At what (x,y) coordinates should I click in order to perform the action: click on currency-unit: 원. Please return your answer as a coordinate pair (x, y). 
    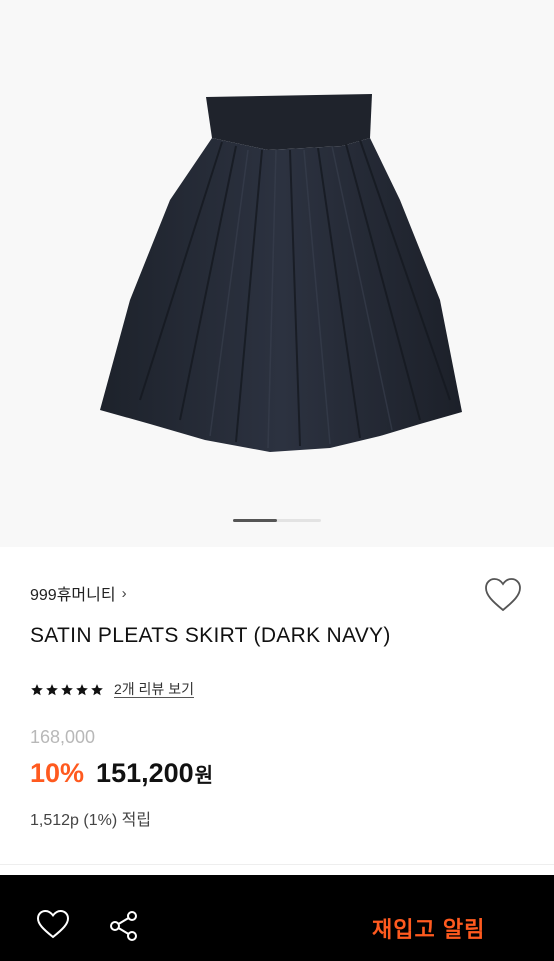
    Looking at the image, I should click on (204, 776).